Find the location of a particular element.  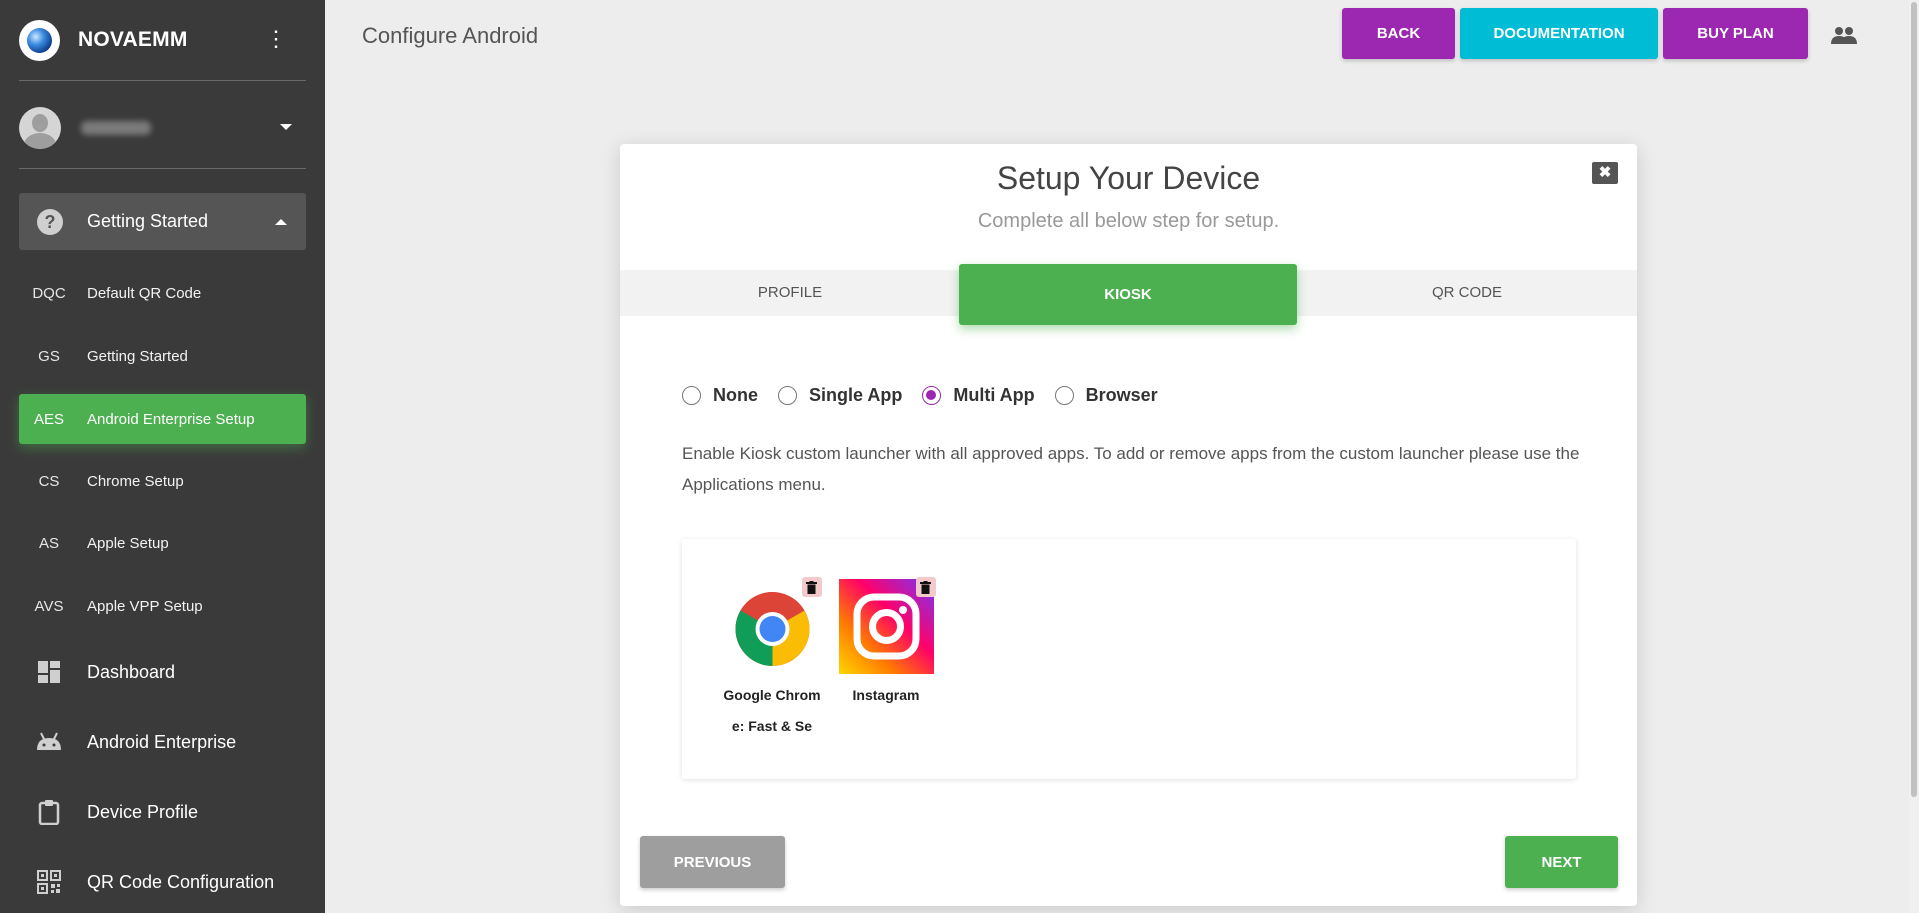

sidebar-item-abbr: CS is located at coordinates (49, 481).